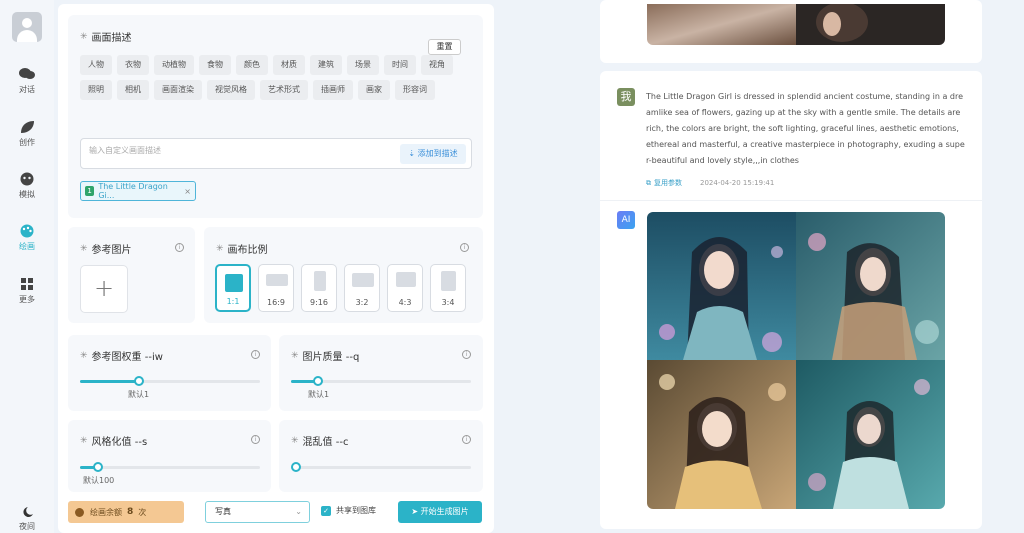 The image size is (1024, 533). What do you see at coordinates (27, 81) in the screenshot?
I see `sidebar-item-chat: 对话` at bounding box center [27, 81].